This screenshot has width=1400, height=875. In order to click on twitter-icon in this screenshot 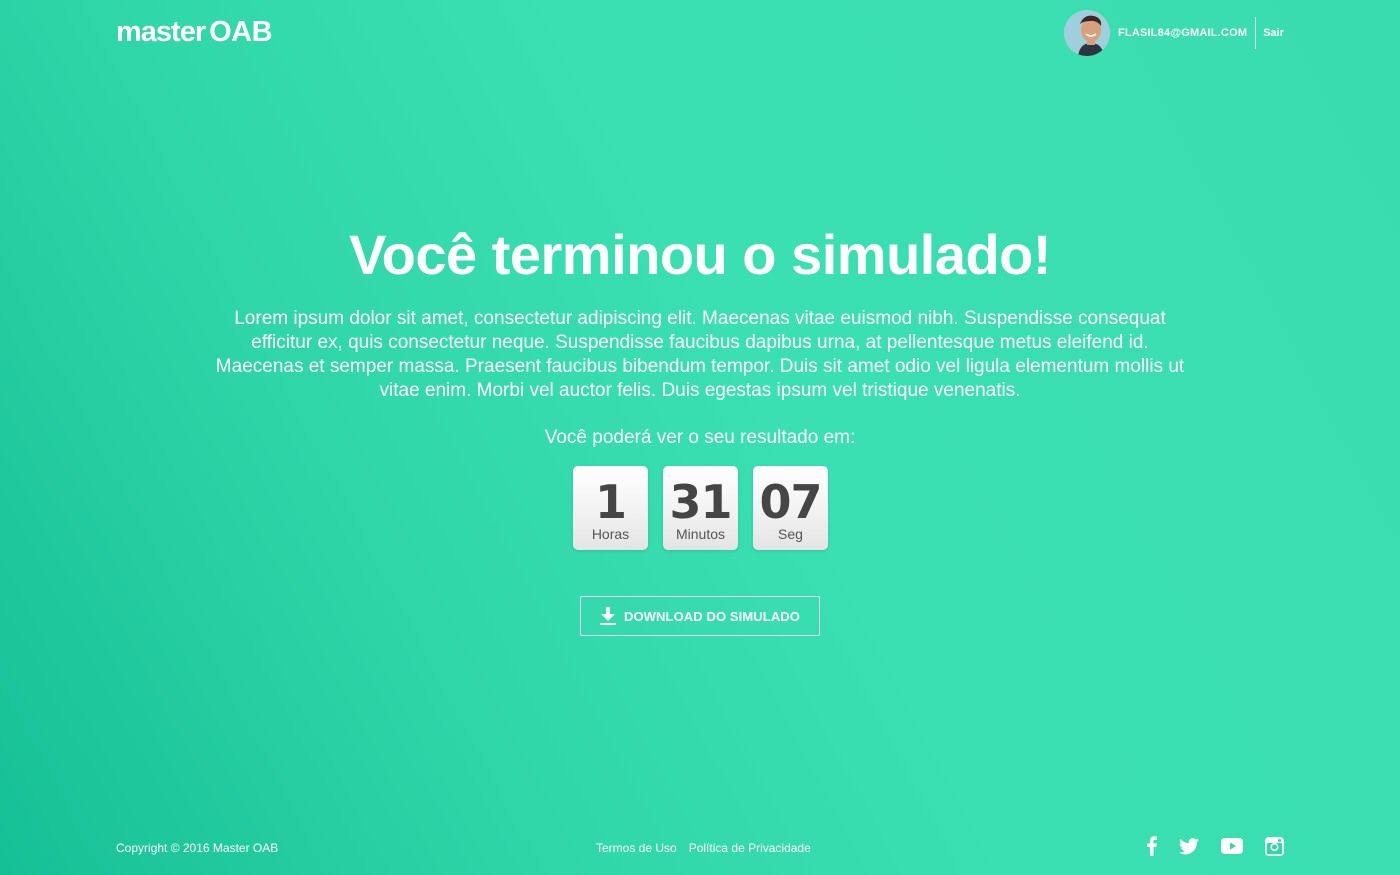, I will do `click(1189, 846)`.